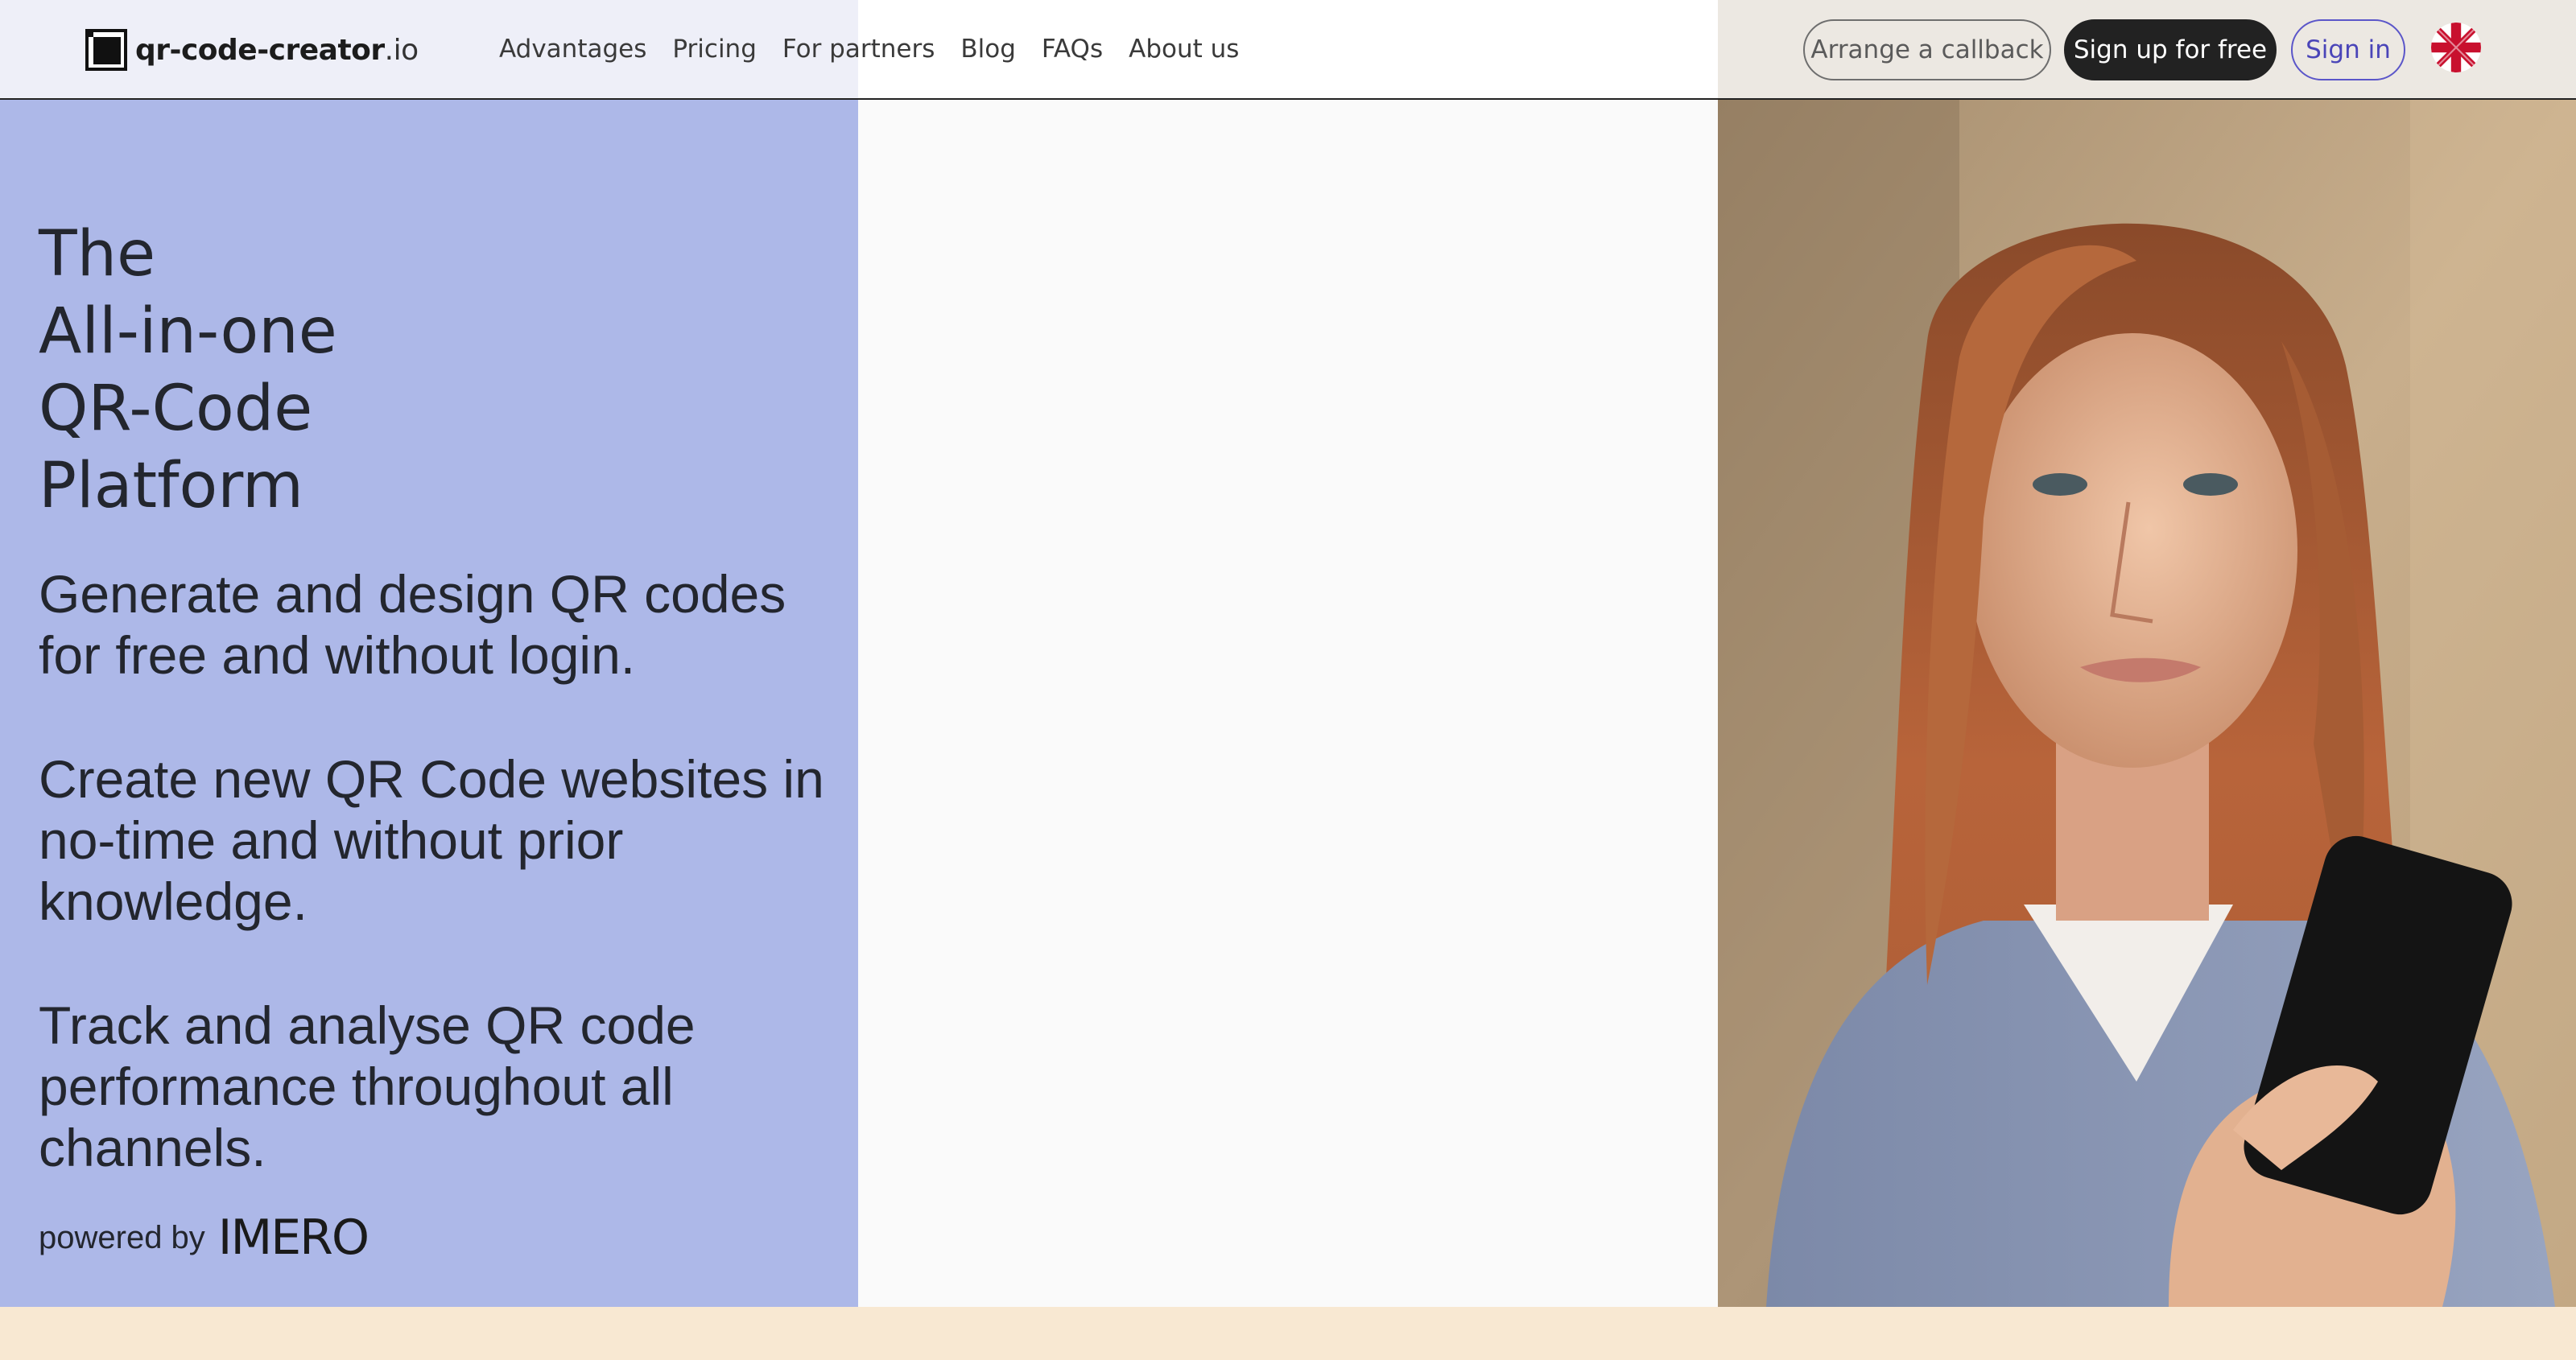 The height and width of the screenshot is (1360, 2576). What do you see at coordinates (188, 370) in the screenshot?
I see `hero-title: The All-in-one QR-Code Platform` at bounding box center [188, 370].